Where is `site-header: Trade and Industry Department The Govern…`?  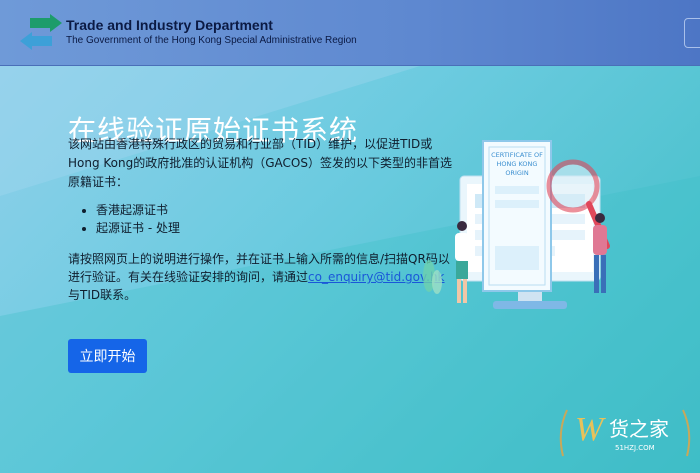 site-header: Trade and Industry Department The Govern… is located at coordinates (350, 33).